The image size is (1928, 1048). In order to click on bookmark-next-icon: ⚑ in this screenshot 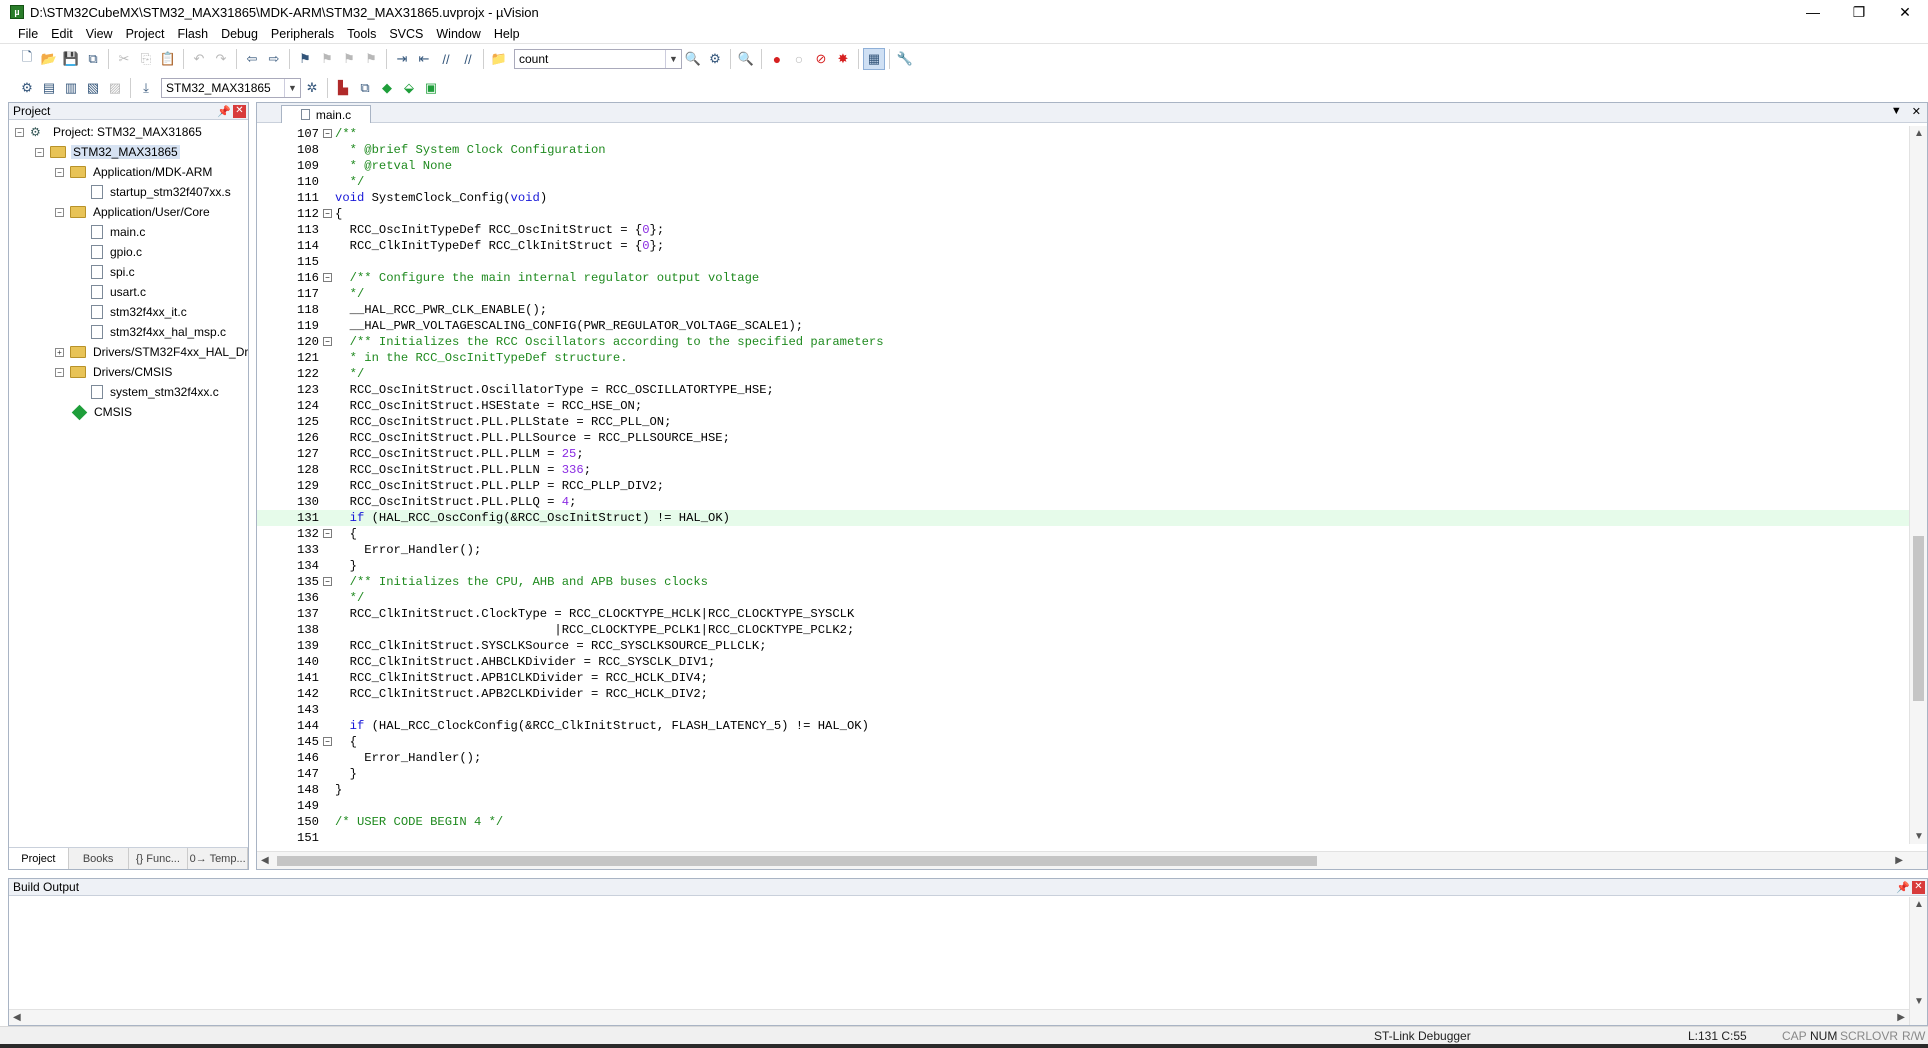, I will do `click(349, 59)`.